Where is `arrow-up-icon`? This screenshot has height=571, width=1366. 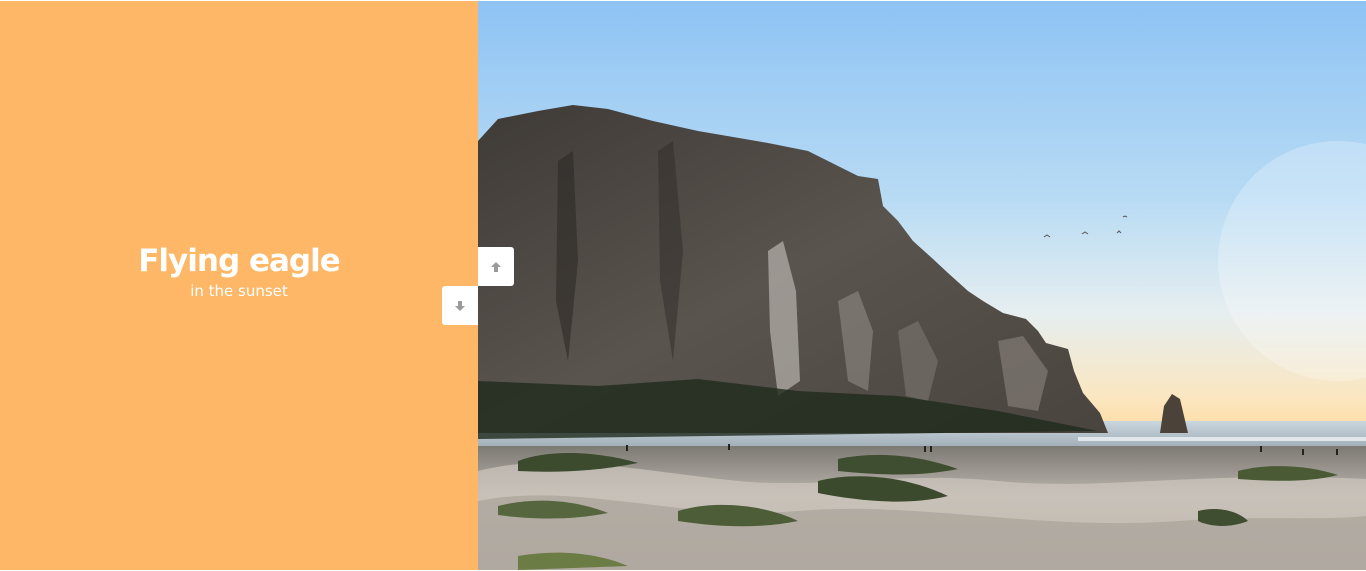
arrow-up-icon is located at coordinates (496, 266).